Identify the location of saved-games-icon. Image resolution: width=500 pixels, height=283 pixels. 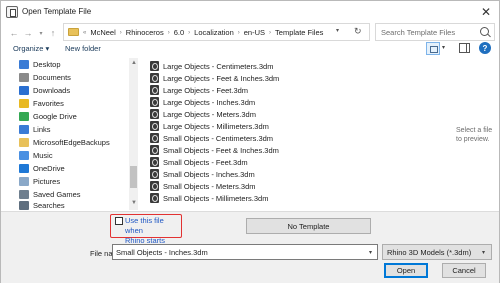
(24, 194).